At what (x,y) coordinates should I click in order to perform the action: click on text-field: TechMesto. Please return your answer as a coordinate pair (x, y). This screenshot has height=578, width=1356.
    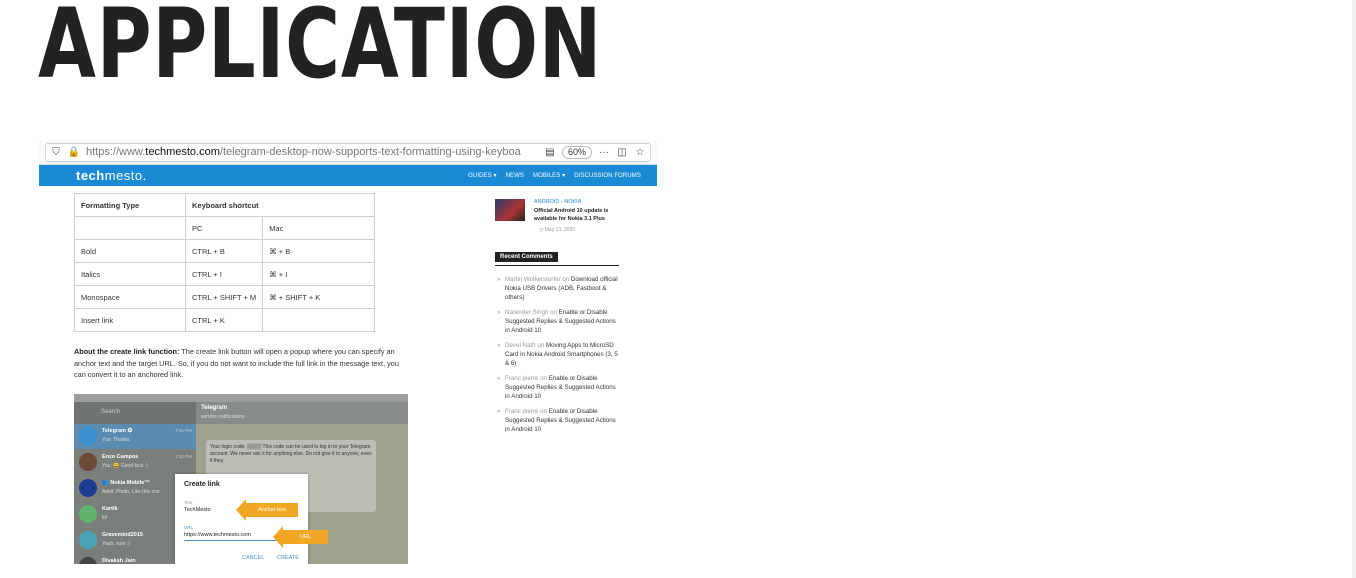
    Looking at the image, I should click on (197, 510).